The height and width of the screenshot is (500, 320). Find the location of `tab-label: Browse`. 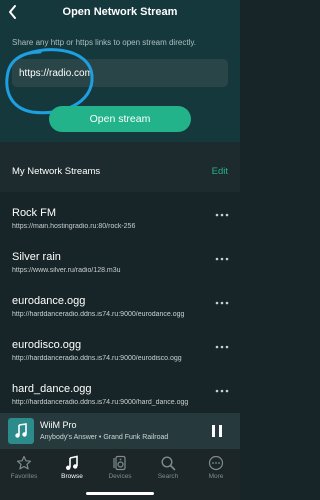

tab-label: Browse is located at coordinates (72, 476).